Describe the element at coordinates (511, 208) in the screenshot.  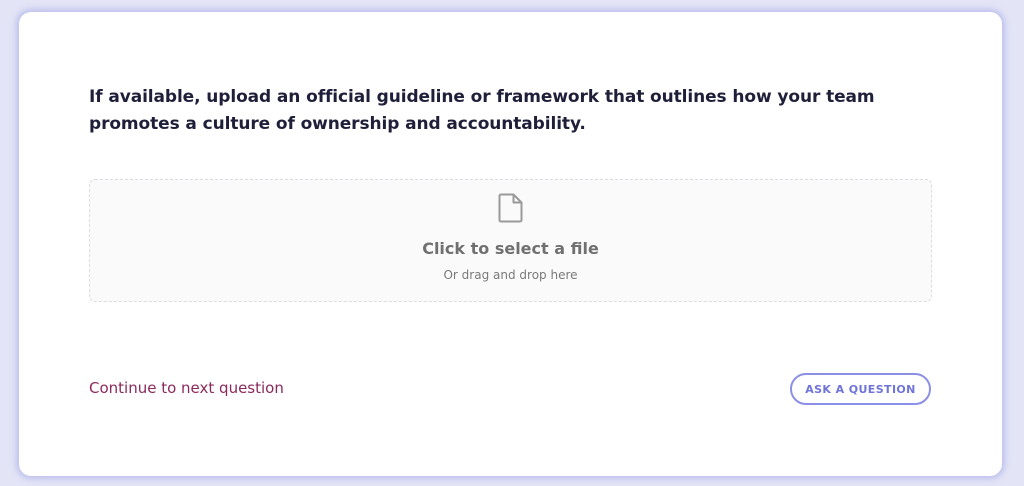
I see `file-icon` at that location.